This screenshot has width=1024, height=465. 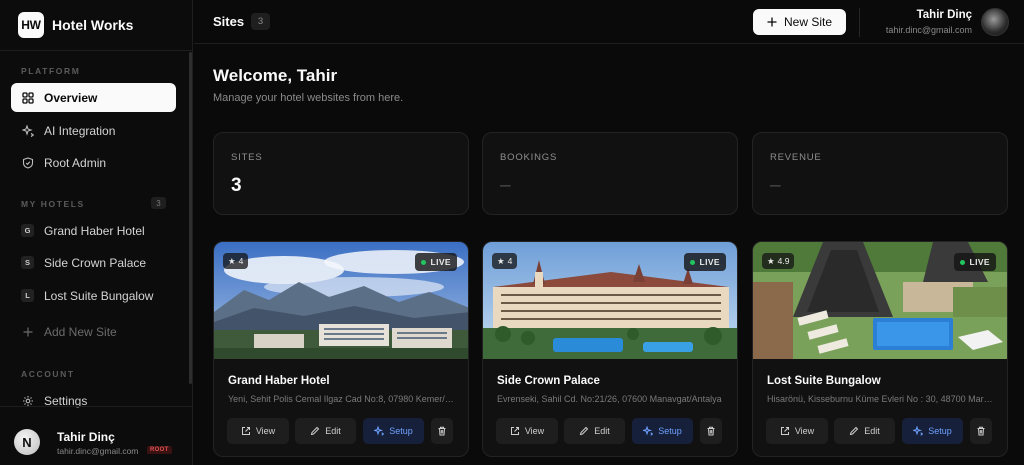 I want to click on brand-logo: HW, so click(x=31, y=25).